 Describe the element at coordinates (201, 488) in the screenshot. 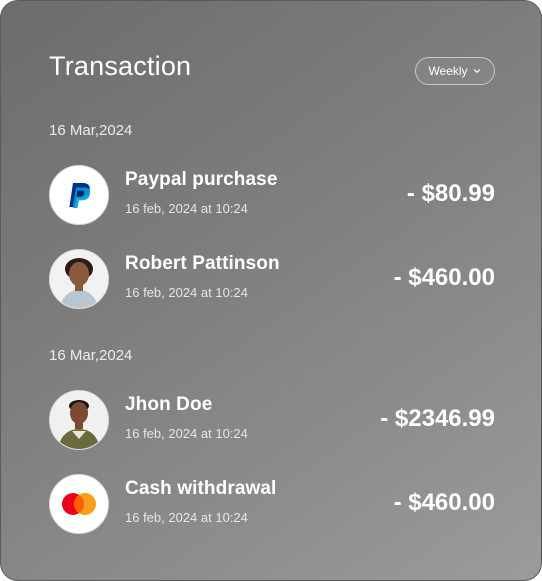

I see `transaction-name: Cash withdrawal` at that location.